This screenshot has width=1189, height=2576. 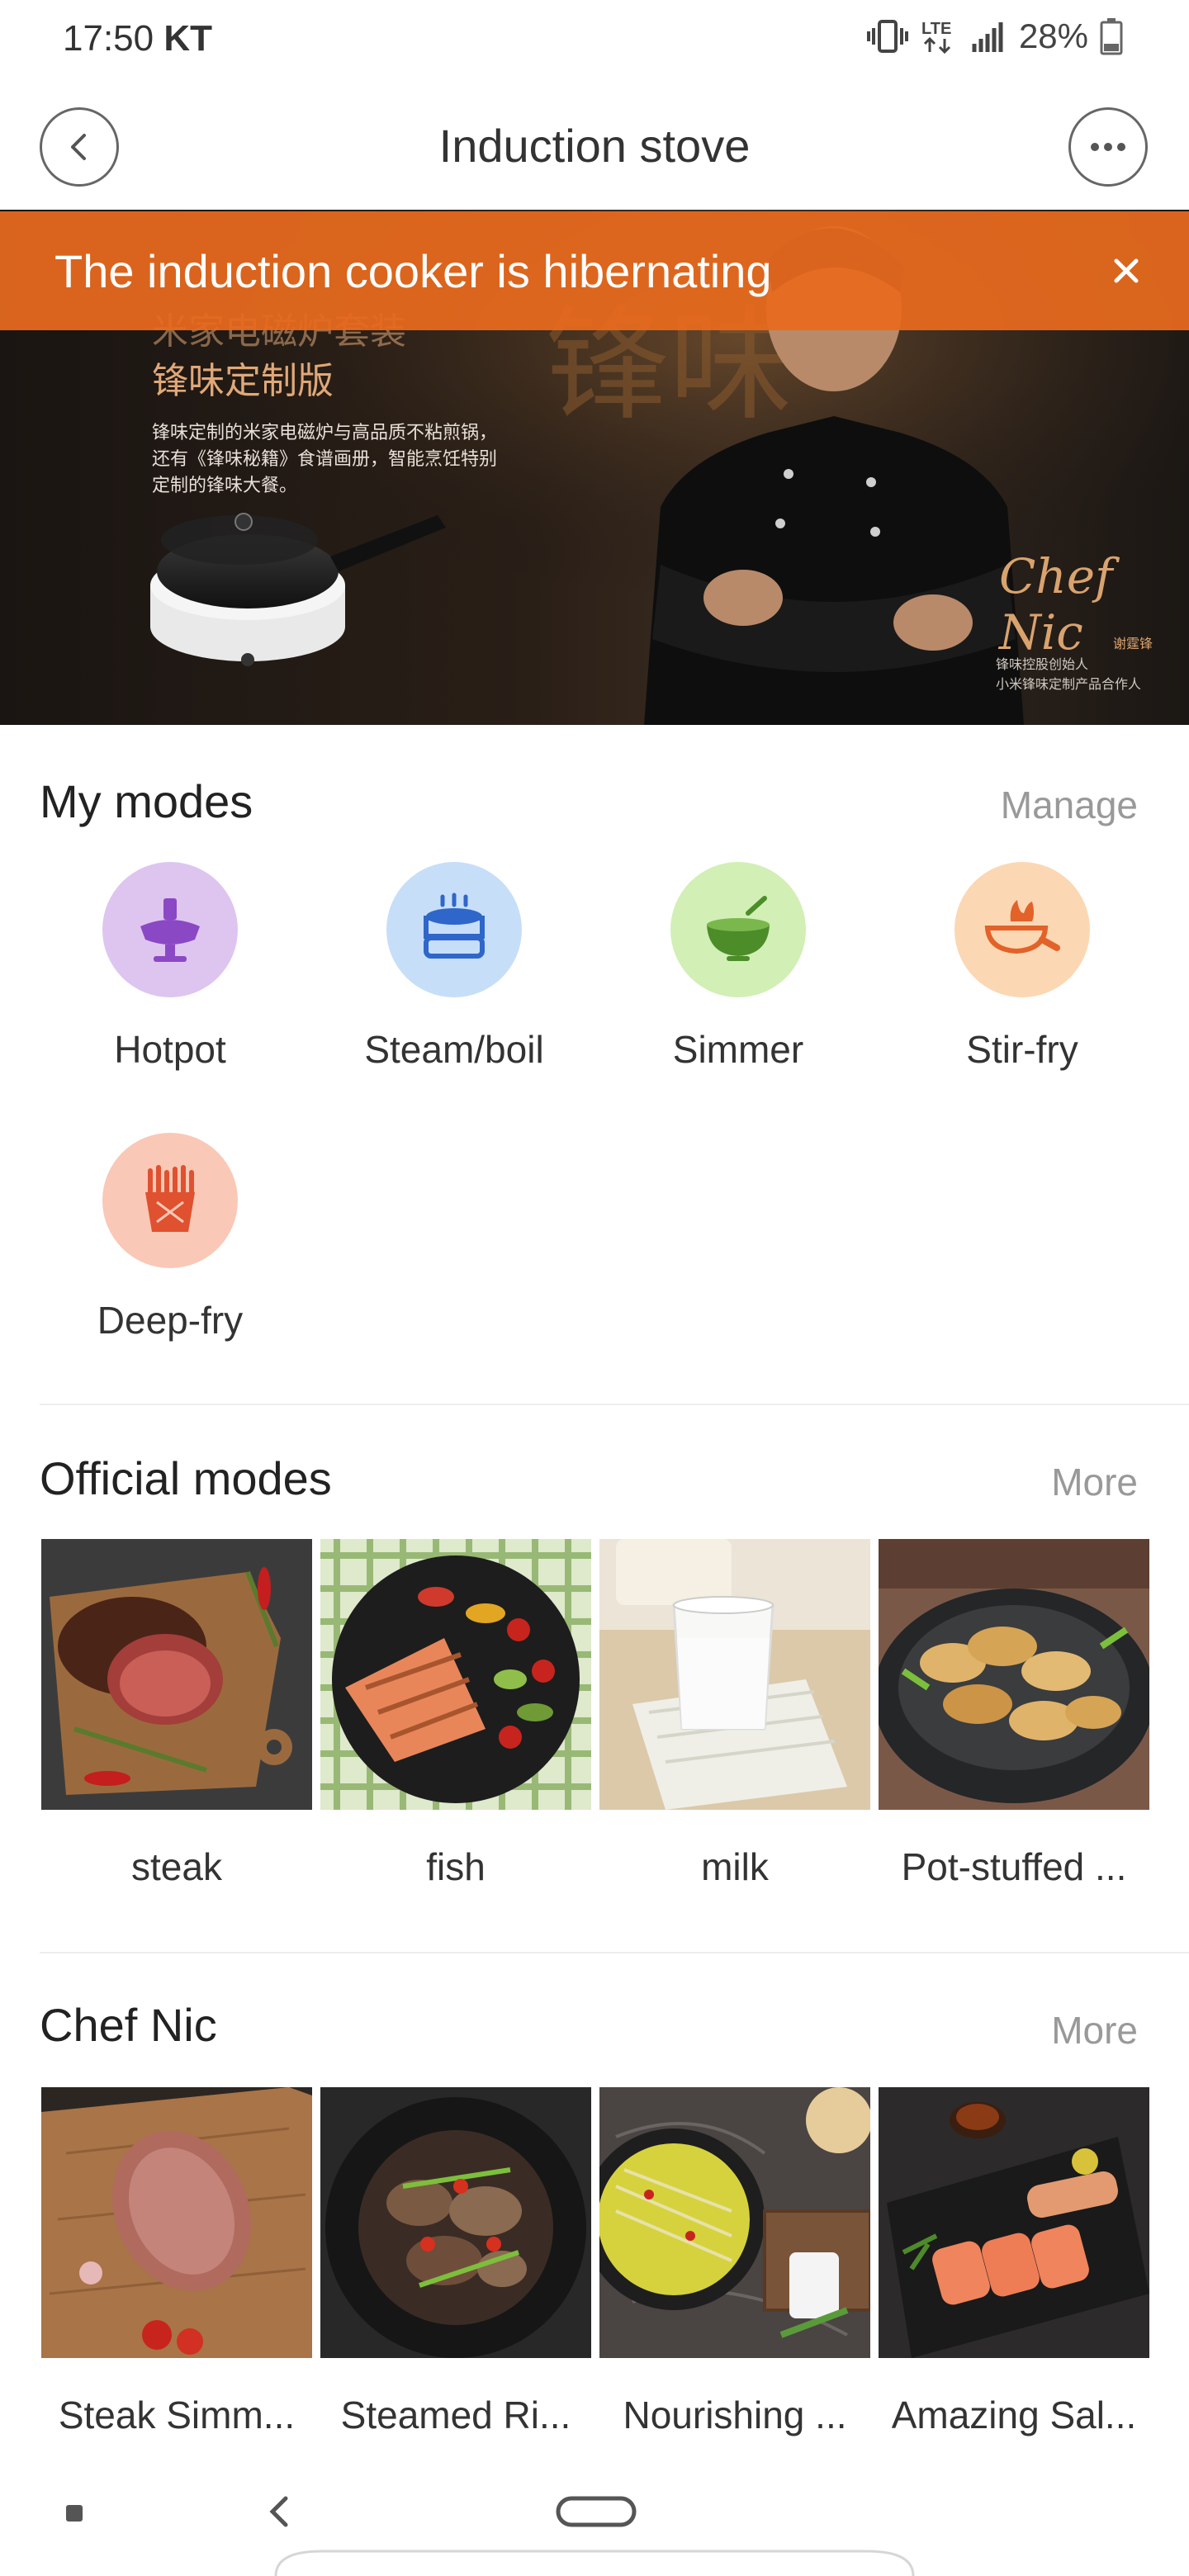 I want to click on lte-icon: LTE, so click(x=936, y=37).